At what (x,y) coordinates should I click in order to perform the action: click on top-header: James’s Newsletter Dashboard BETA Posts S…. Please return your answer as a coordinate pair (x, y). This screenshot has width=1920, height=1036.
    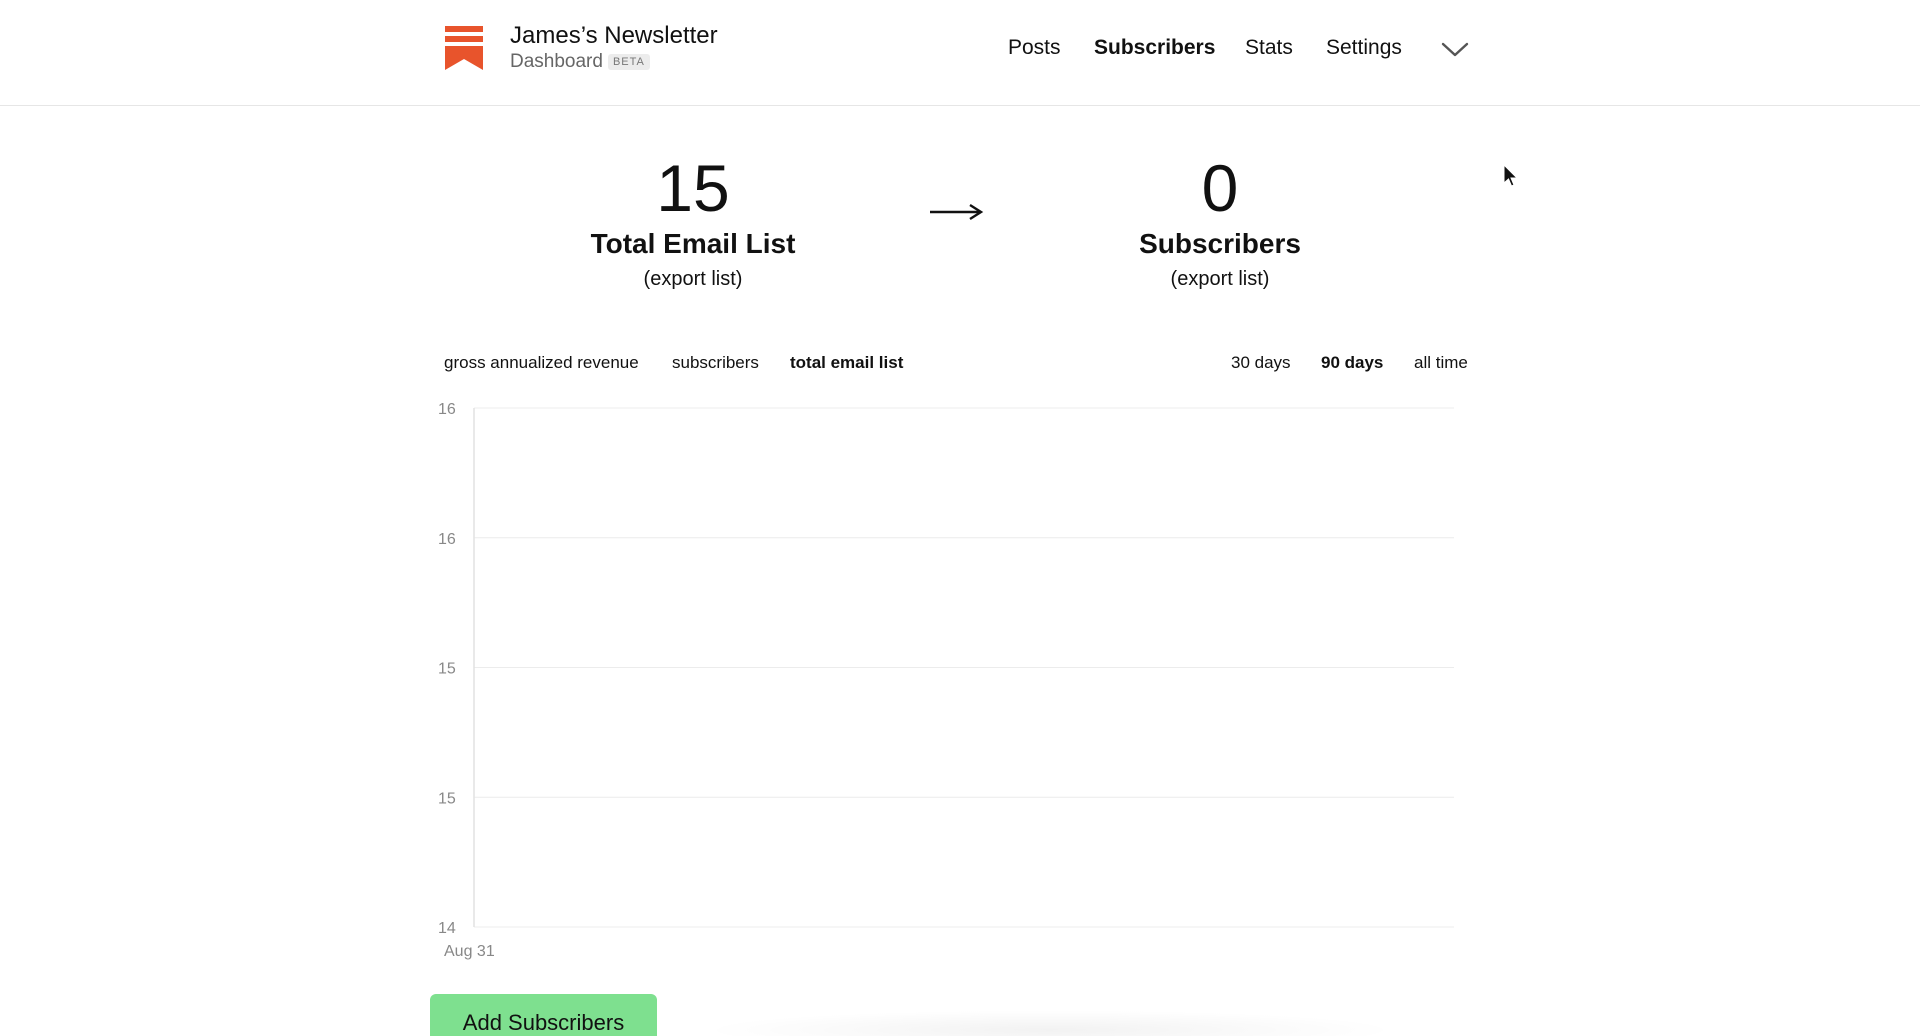
    Looking at the image, I should click on (960, 53).